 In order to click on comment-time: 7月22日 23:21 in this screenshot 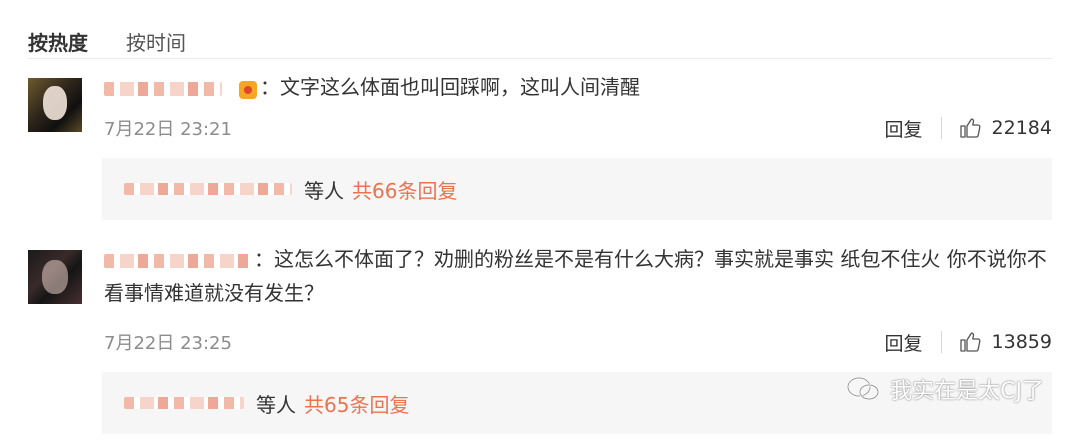, I will do `click(168, 129)`.